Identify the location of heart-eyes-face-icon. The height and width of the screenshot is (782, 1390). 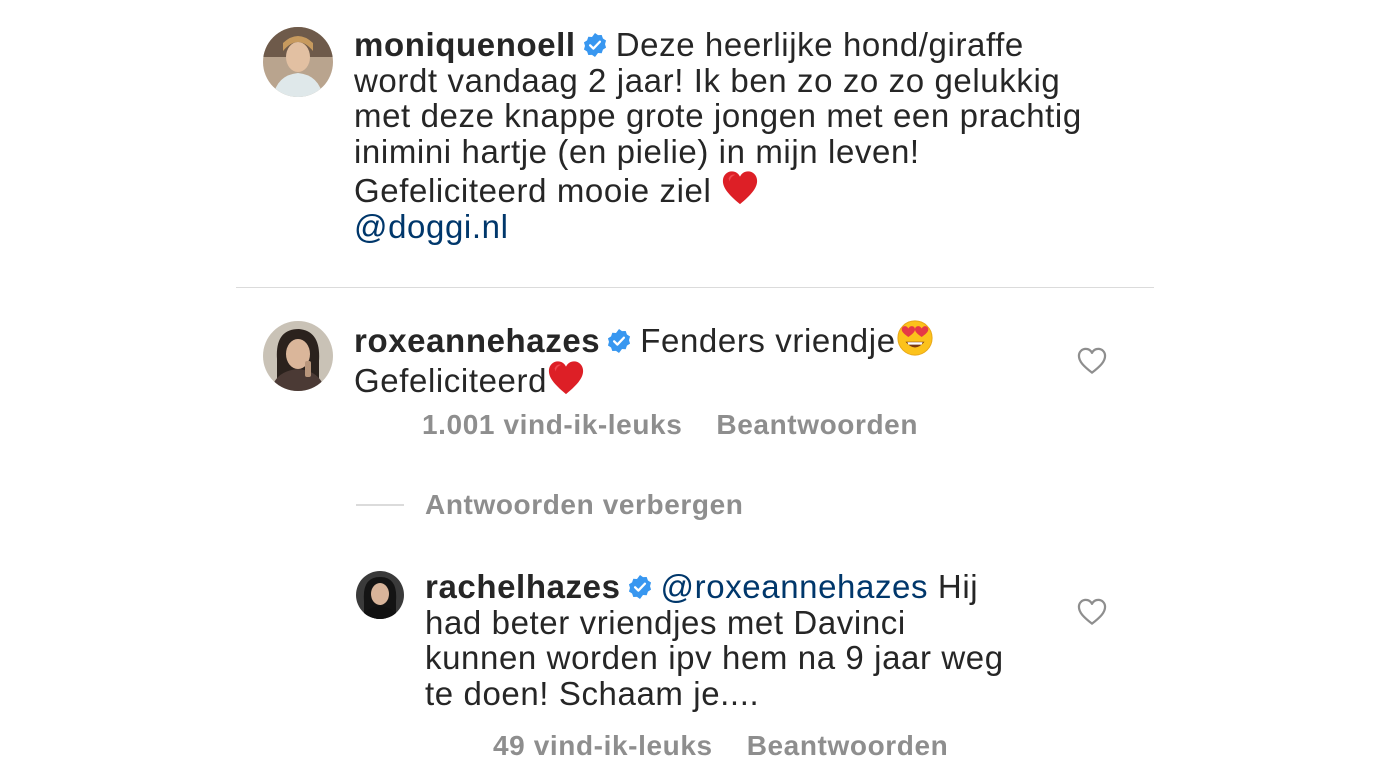
(915, 338).